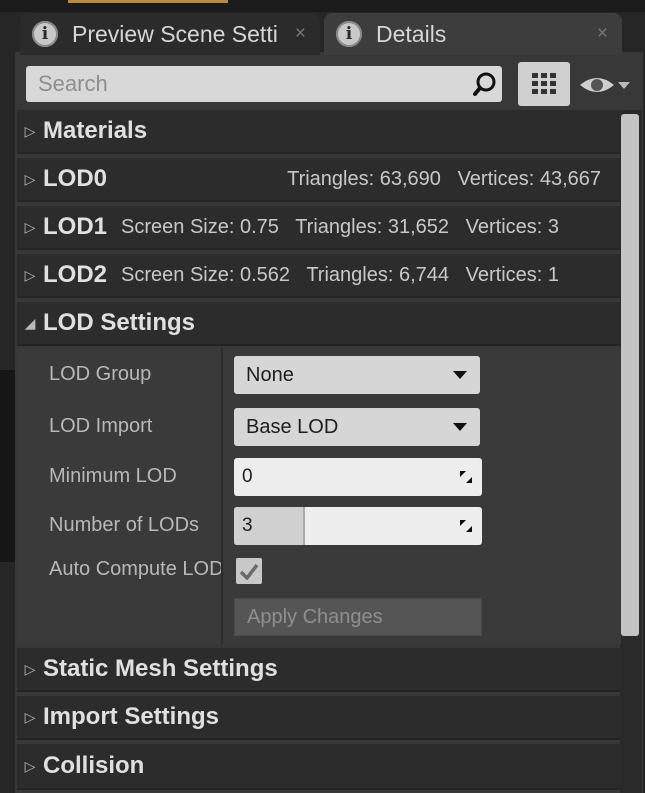  Describe the element at coordinates (94, 765) in the screenshot. I see `section-title: Collision` at that location.